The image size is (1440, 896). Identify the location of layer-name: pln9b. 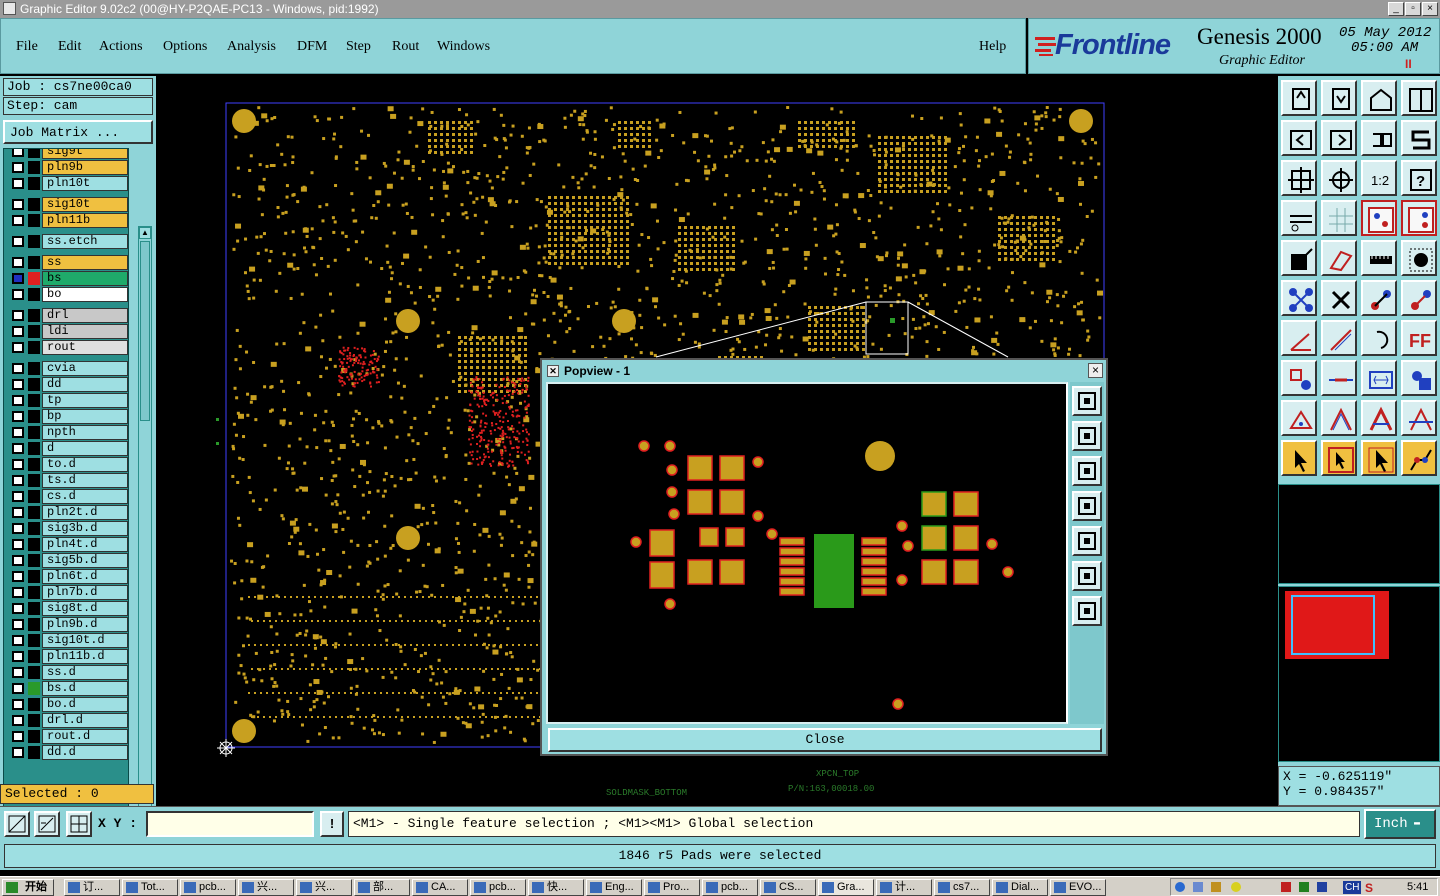
(85, 167).